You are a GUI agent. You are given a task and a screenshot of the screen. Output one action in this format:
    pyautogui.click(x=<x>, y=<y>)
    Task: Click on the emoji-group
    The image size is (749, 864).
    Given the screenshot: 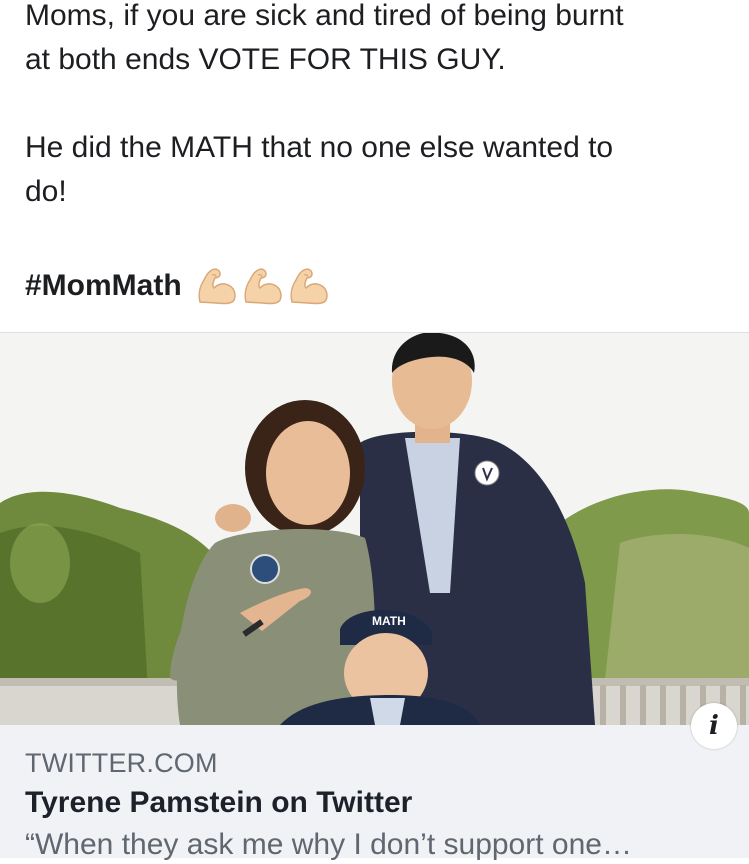 What is the action you would take?
    pyautogui.click(x=262, y=286)
    